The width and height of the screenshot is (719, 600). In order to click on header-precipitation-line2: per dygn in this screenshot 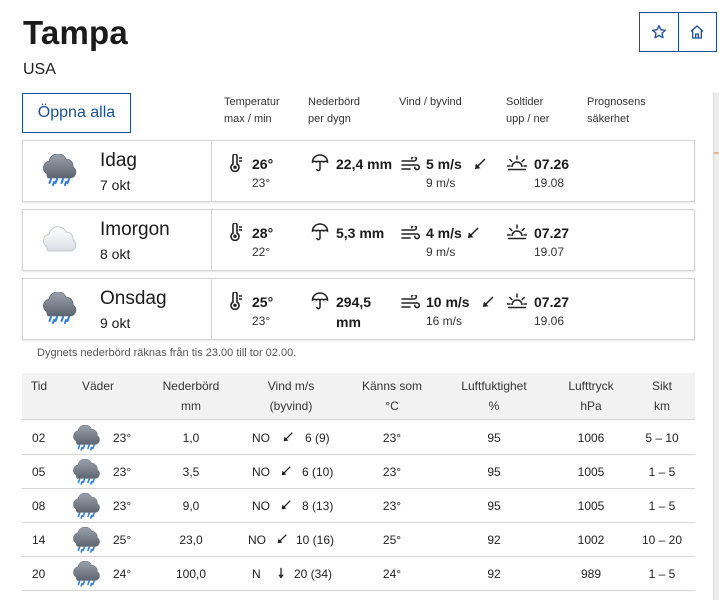, I will do `click(329, 119)`.